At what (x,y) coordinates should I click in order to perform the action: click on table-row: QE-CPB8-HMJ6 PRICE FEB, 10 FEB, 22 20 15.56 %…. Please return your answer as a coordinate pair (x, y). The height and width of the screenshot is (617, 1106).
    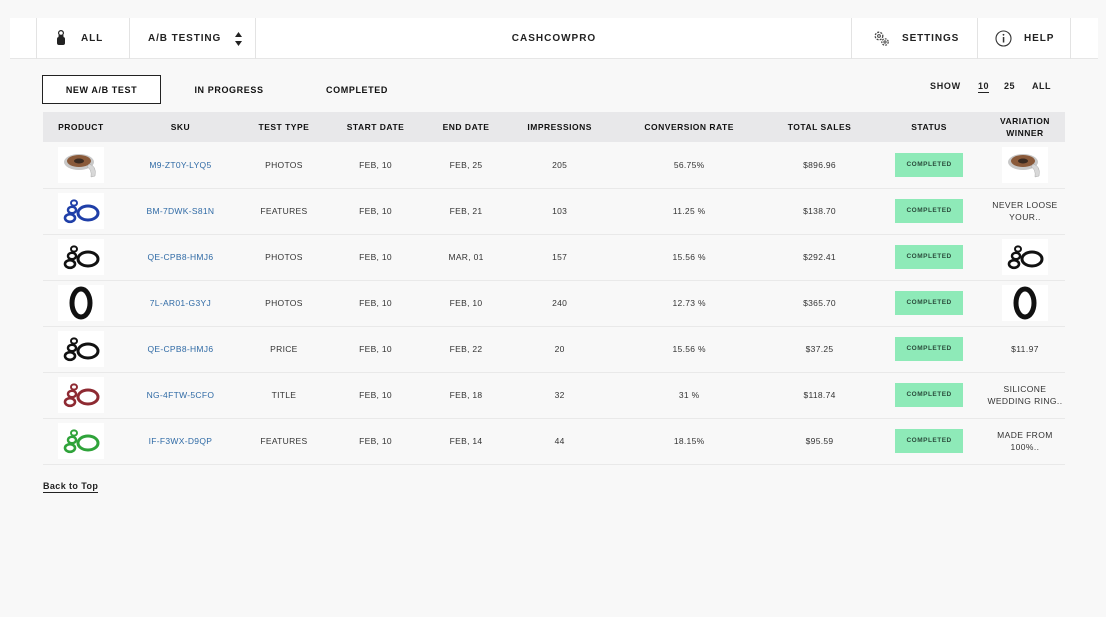
    Looking at the image, I should click on (554, 349).